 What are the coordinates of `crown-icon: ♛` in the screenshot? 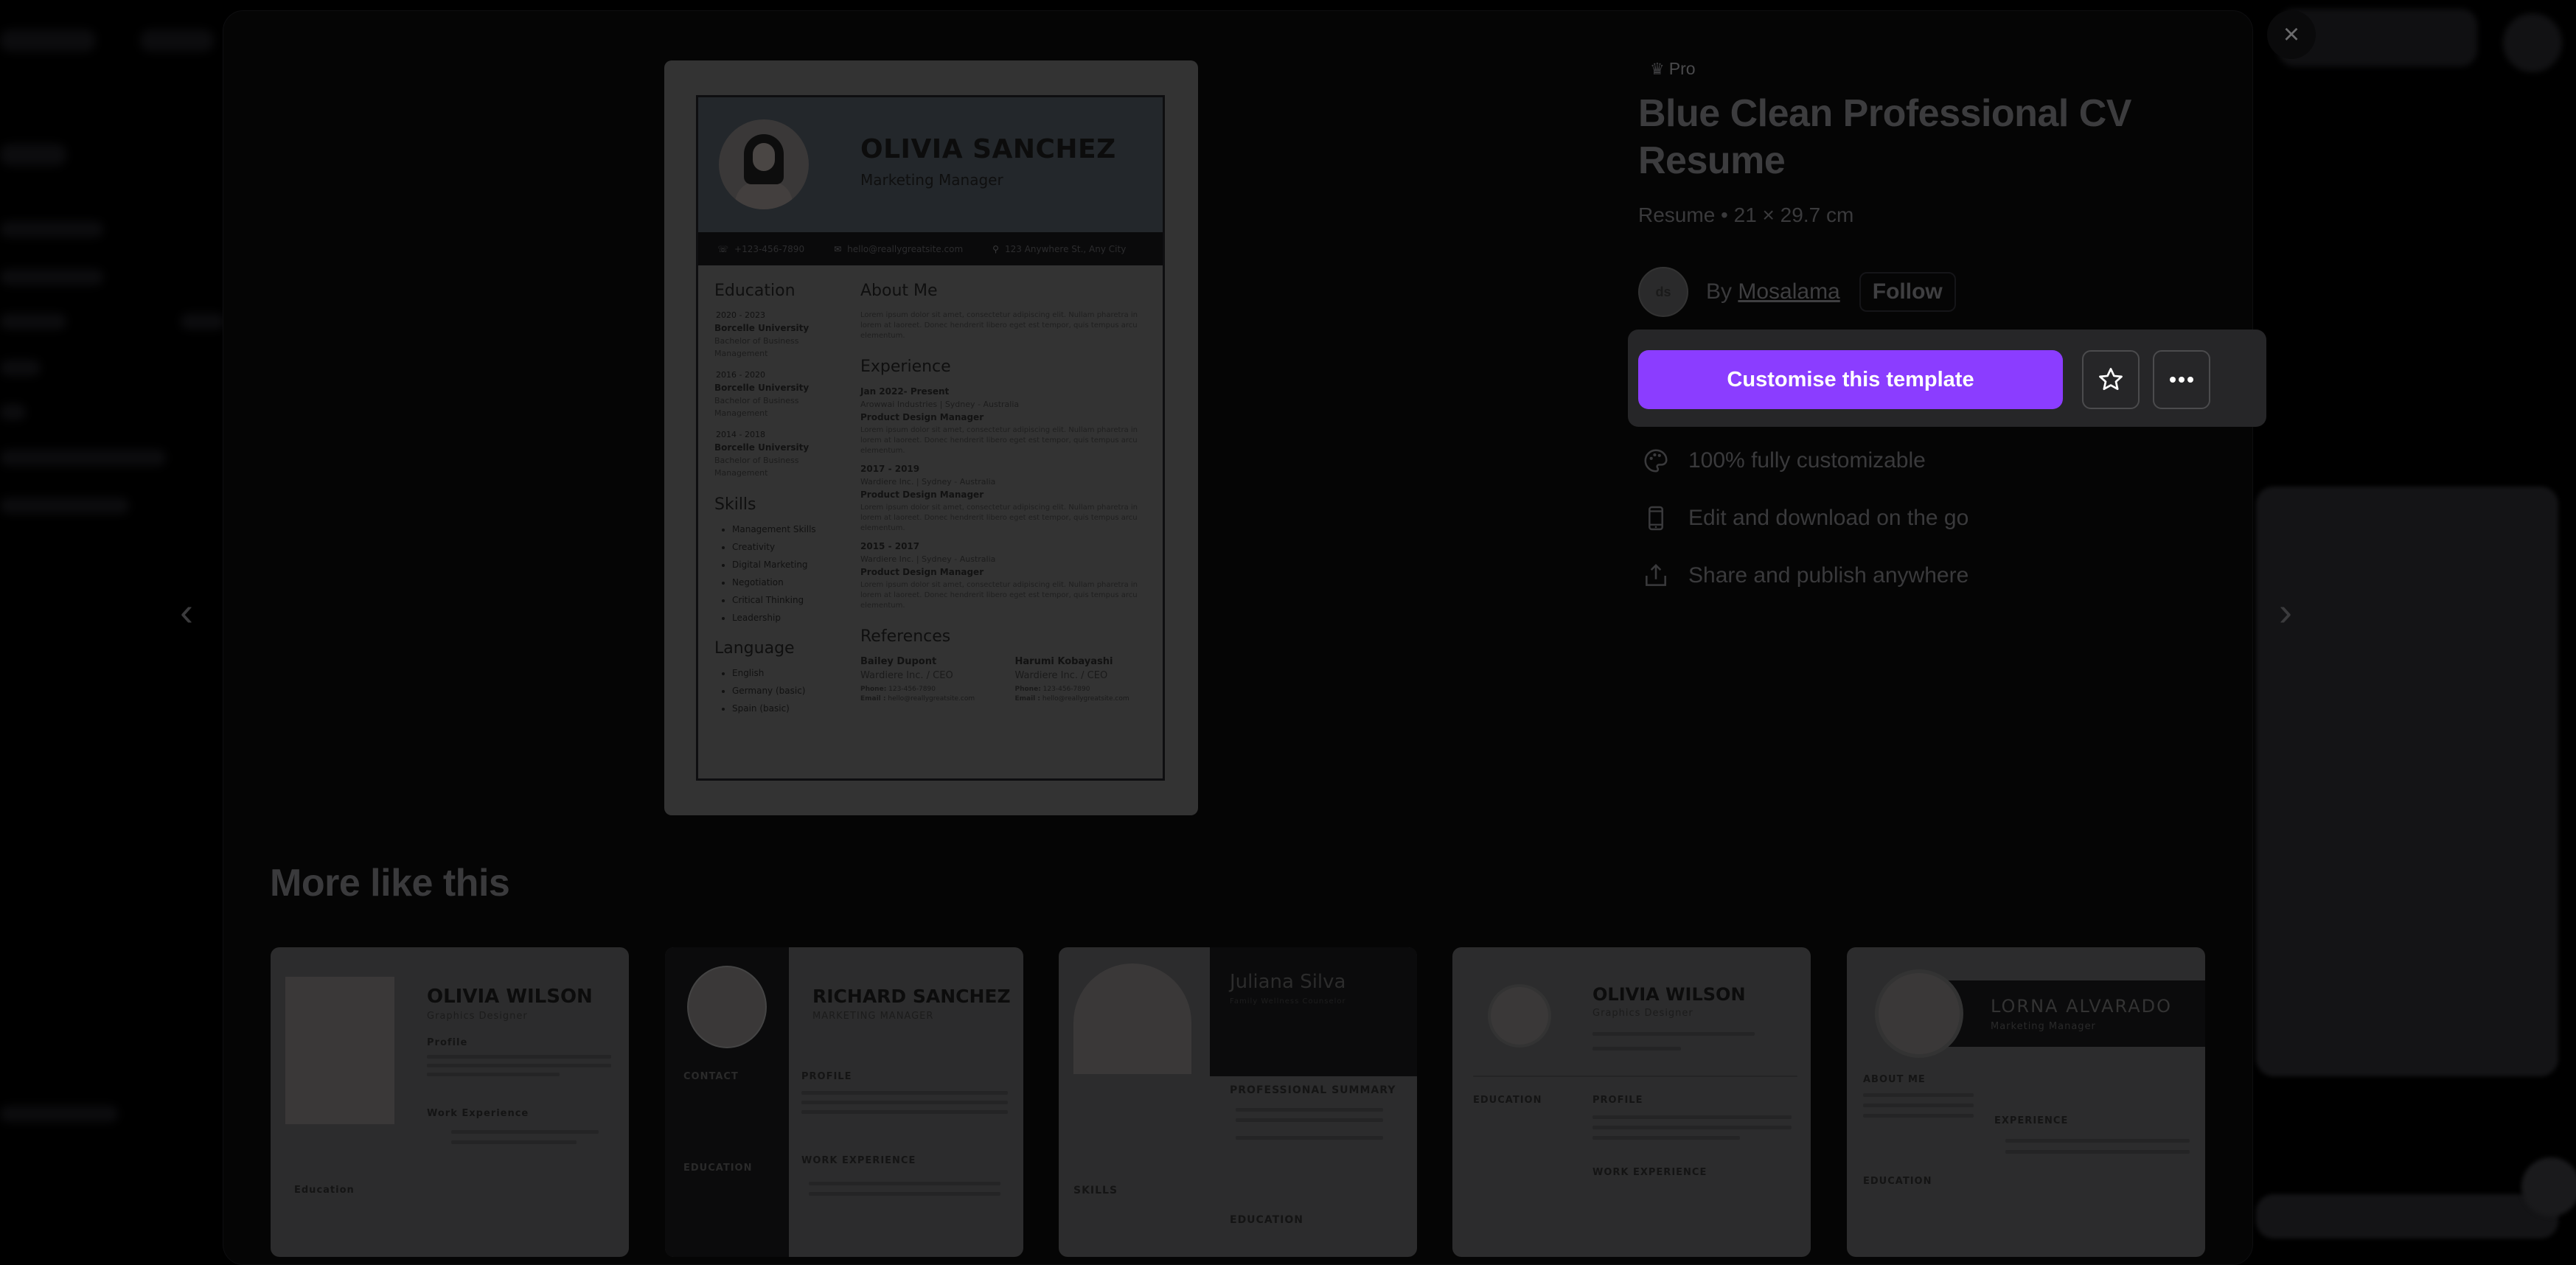 It's located at (1658, 68).